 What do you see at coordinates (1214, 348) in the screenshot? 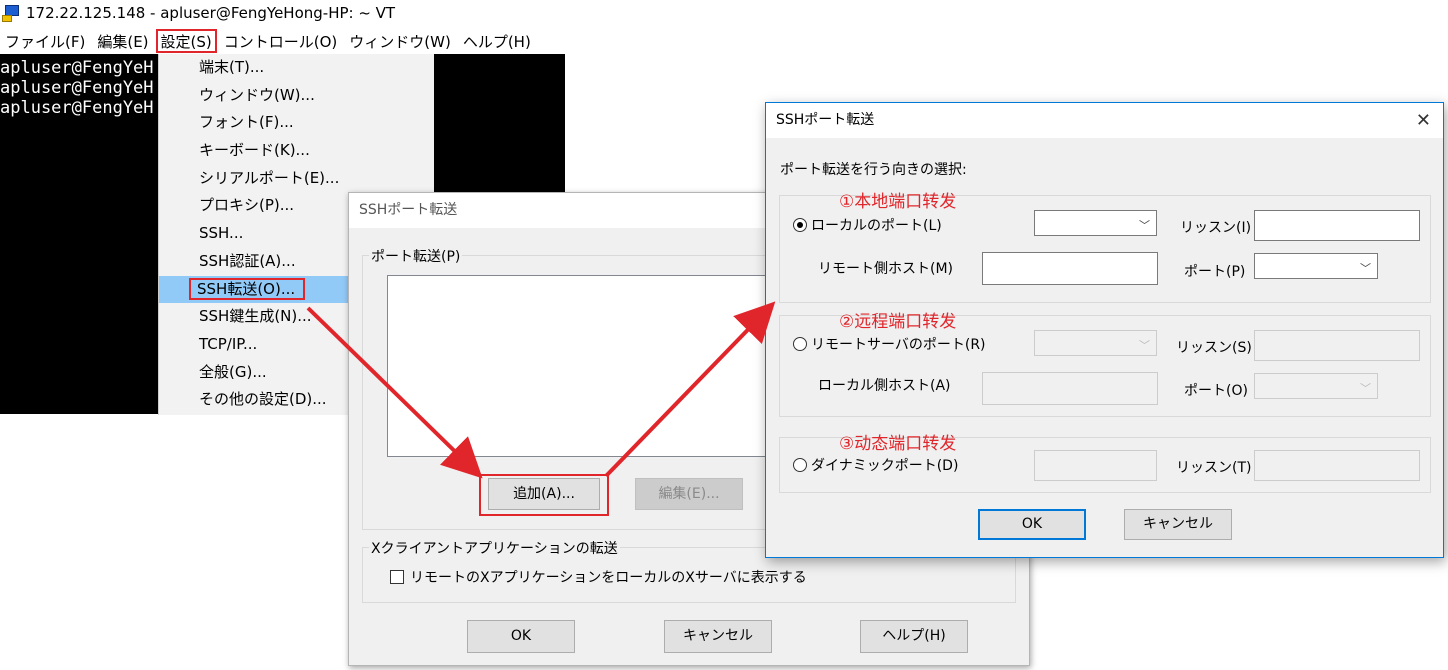
I see `listen-label: リッスン(S)` at bounding box center [1214, 348].